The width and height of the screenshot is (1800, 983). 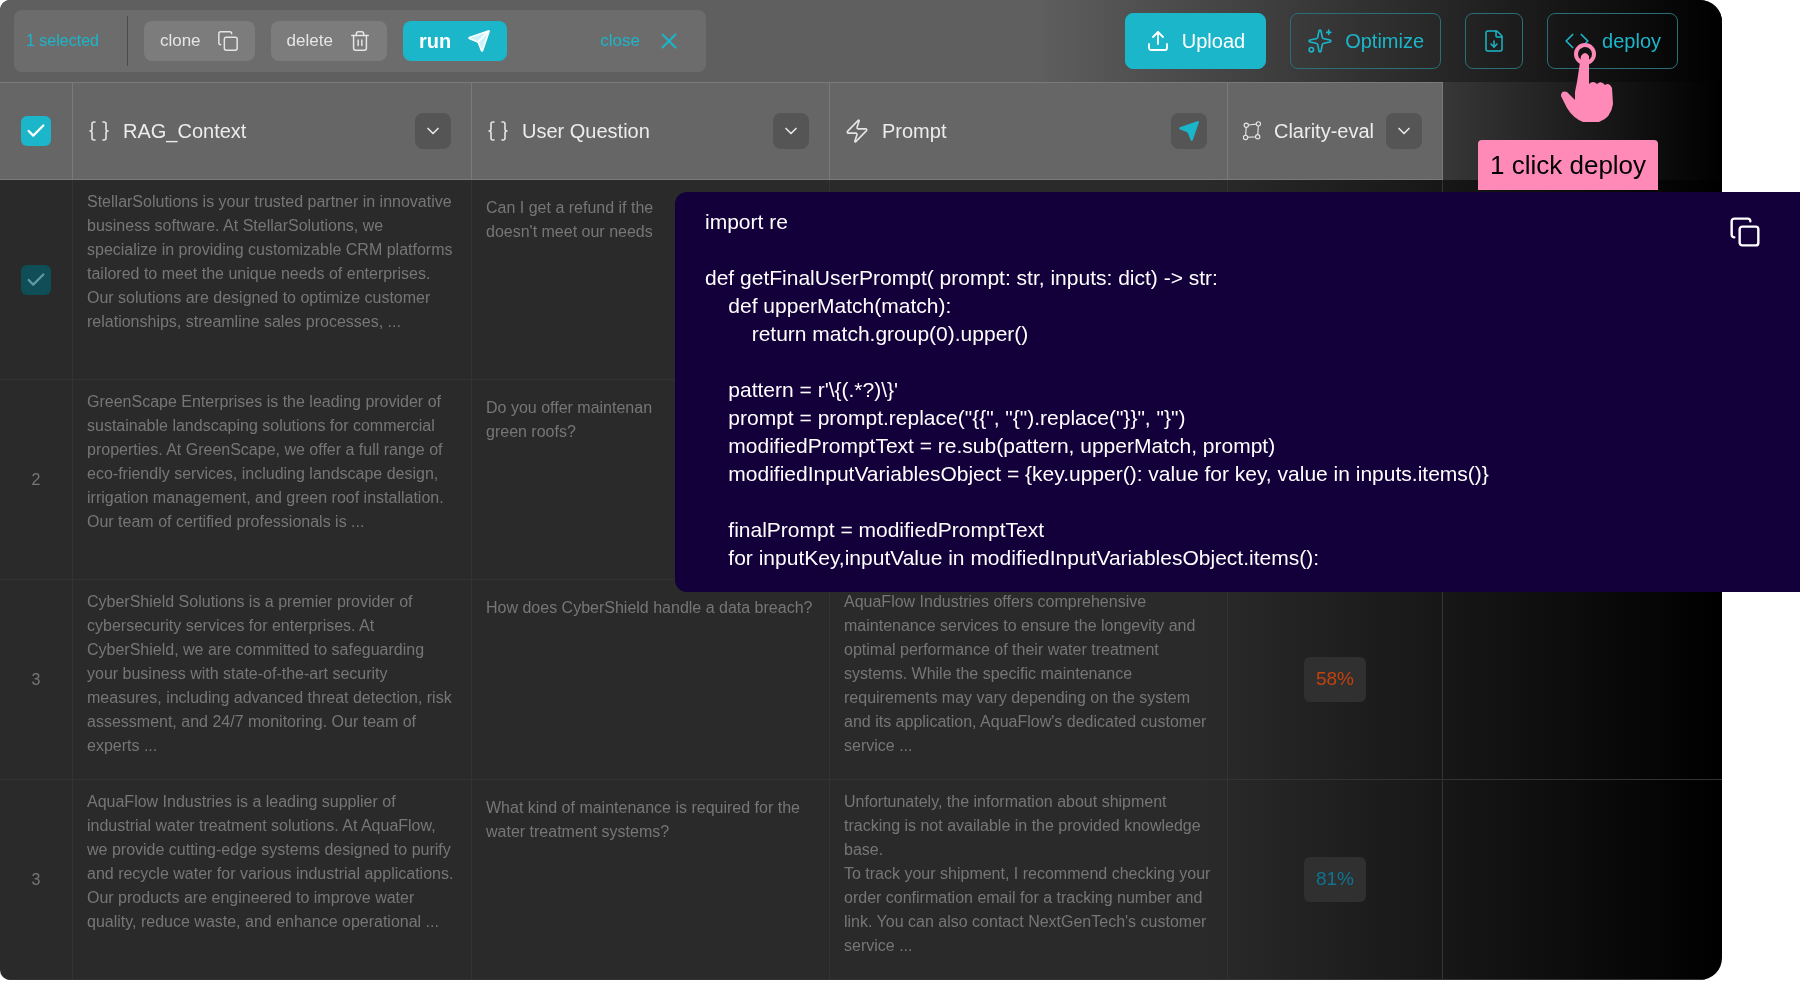 I want to click on column-title: Clarity-eval, so click(x=1323, y=131).